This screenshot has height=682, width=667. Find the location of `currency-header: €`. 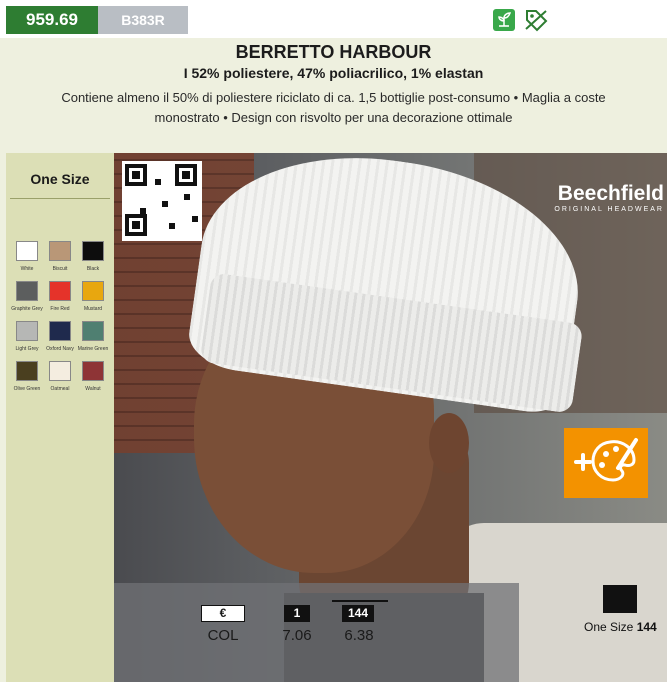

currency-header: € is located at coordinates (223, 613).